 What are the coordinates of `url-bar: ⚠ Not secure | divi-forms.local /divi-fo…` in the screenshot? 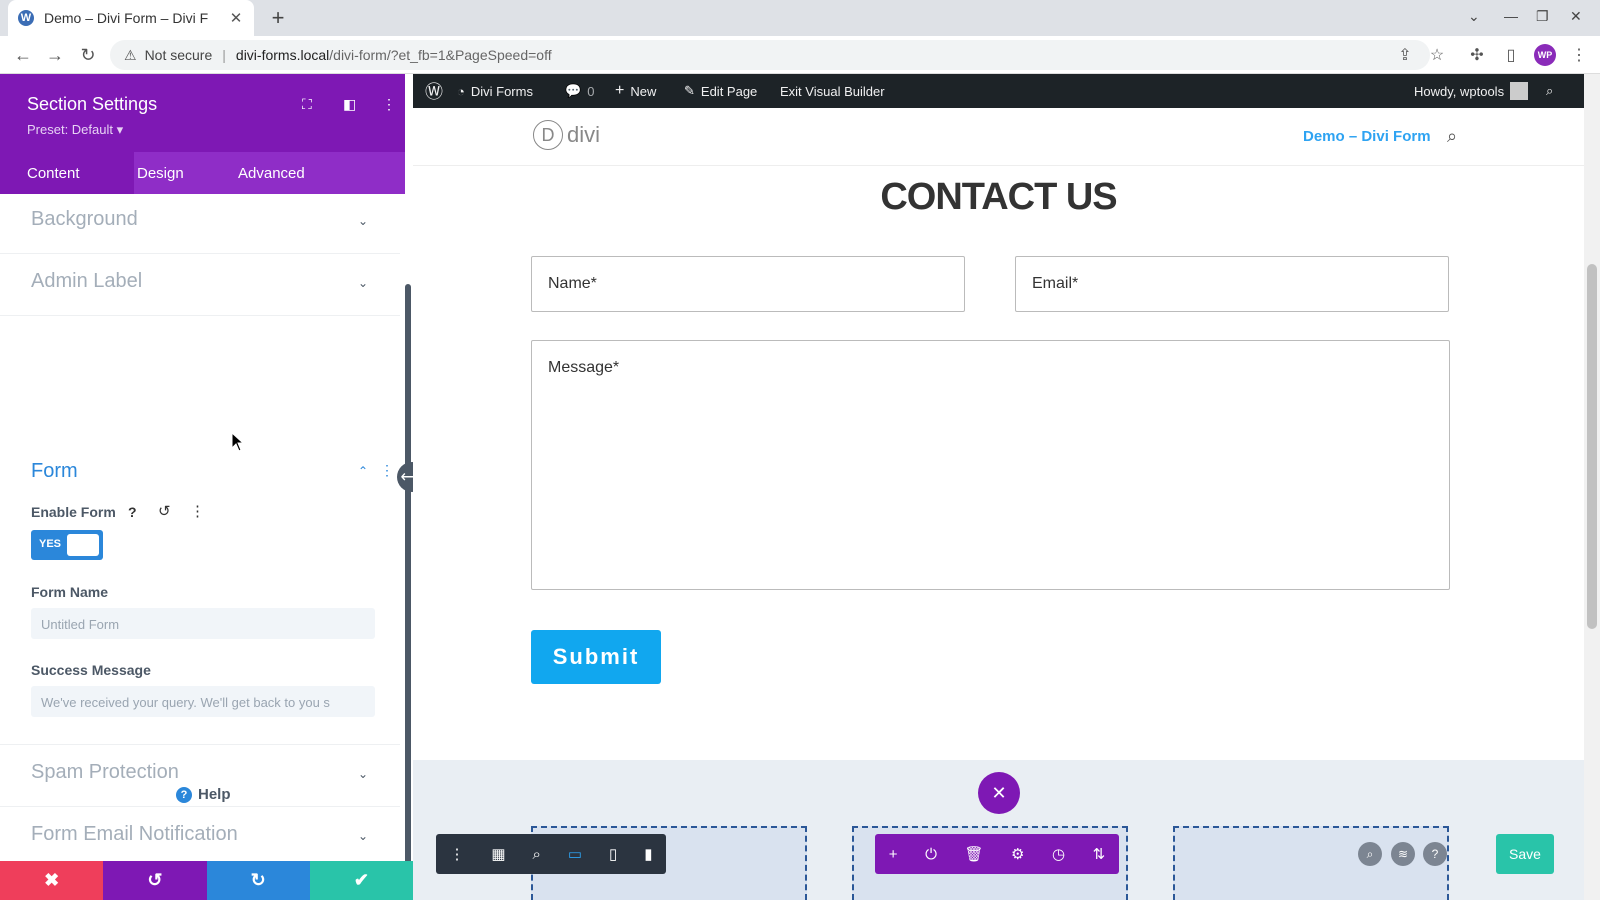 It's located at (770, 55).